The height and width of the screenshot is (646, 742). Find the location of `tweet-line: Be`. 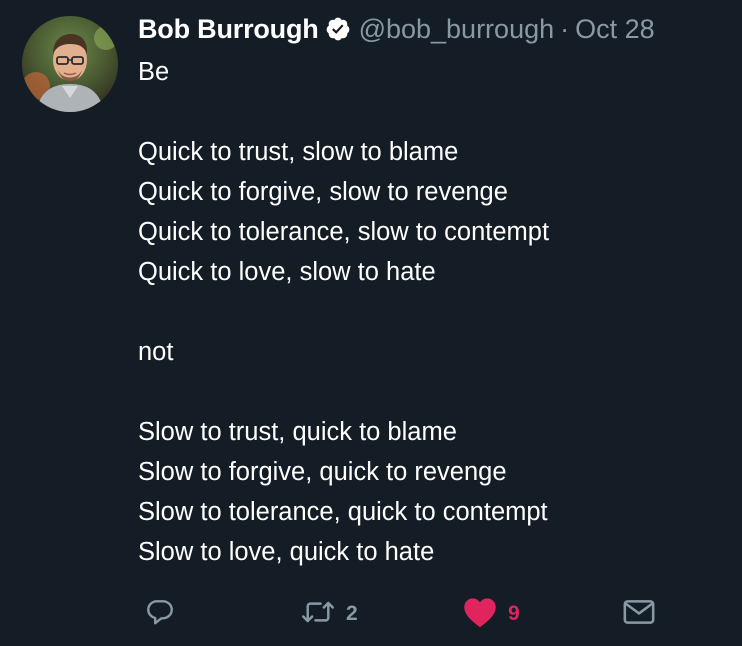

tweet-line: Be is located at coordinates (154, 72).